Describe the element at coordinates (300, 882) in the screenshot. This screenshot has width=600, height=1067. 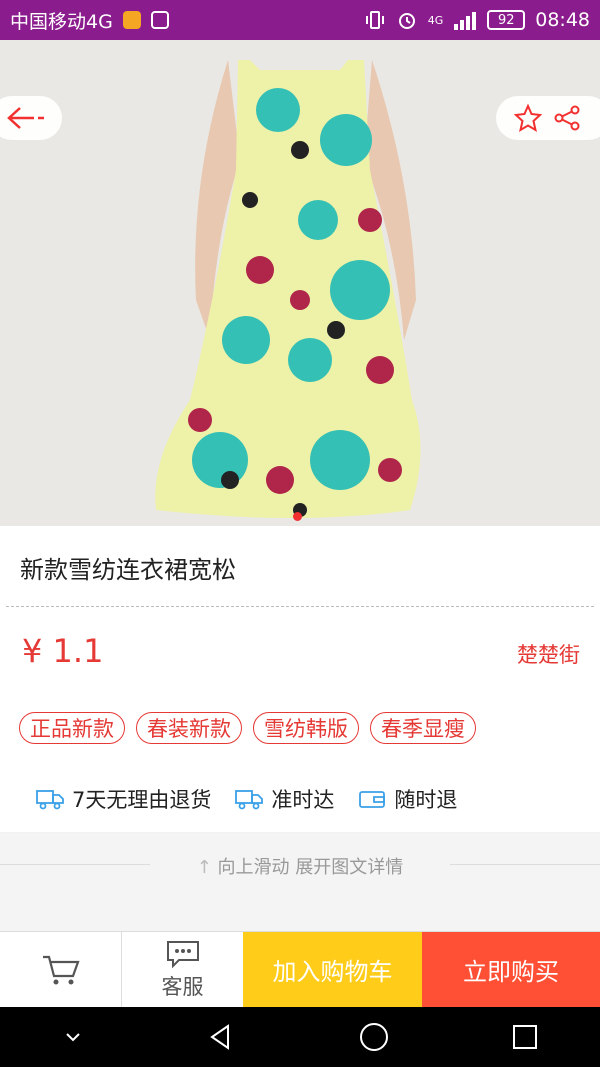
I see `swipe-detail-hint: ↑ 向上滑动 展开图文详情` at that location.